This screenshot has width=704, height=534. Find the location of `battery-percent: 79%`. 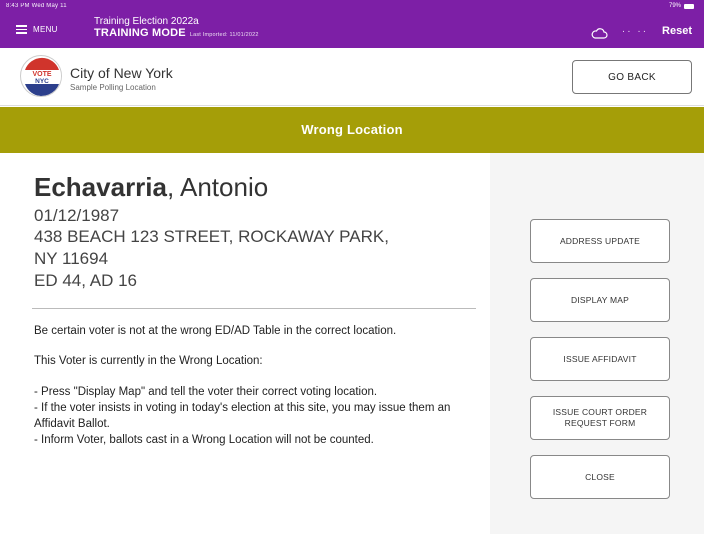

battery-percent: 79% is located at coordinates (674, 6).